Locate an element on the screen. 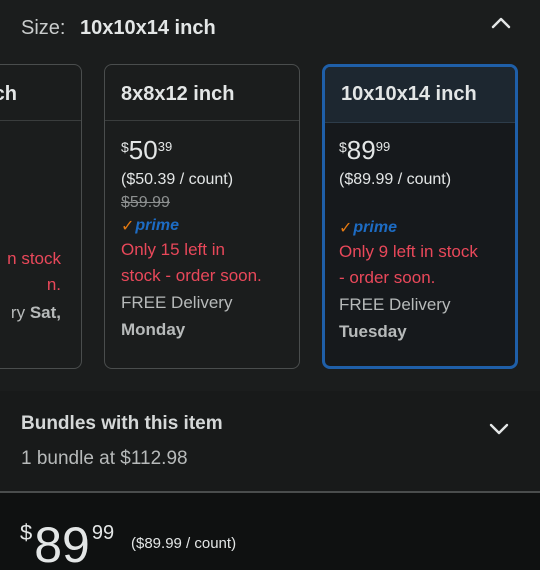 The width and height of the screenshot is (540, 570). size-option-title: 10x10x14 inch is located at coordinates (420, 95).